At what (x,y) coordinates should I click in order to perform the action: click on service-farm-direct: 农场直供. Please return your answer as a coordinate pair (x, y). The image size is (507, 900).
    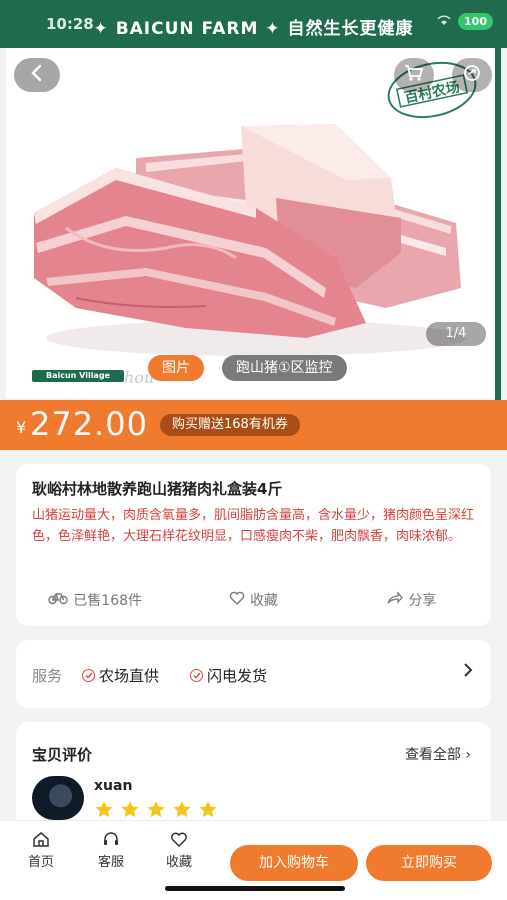
    Looking at the image, I should click on (120, 675).